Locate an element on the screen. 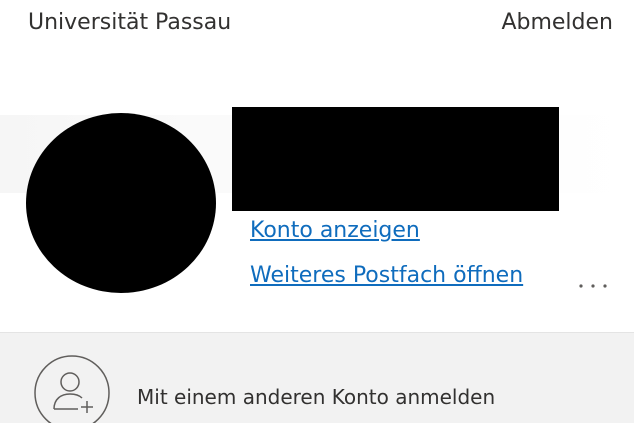 Image resolution: width=634 pixels, height=423 pixels. view-account-link: Konto anzeigen is located at coordinates (335, 230).